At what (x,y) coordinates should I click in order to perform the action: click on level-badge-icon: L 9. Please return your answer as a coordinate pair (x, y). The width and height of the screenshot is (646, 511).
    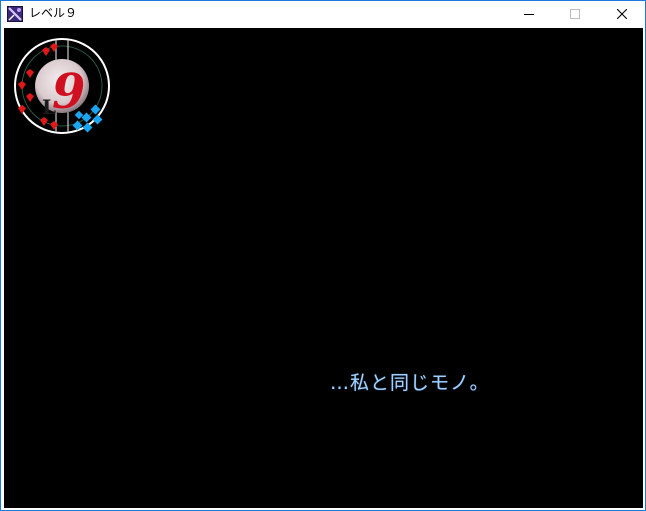
    Looking at the image, I should click on (62, 86).